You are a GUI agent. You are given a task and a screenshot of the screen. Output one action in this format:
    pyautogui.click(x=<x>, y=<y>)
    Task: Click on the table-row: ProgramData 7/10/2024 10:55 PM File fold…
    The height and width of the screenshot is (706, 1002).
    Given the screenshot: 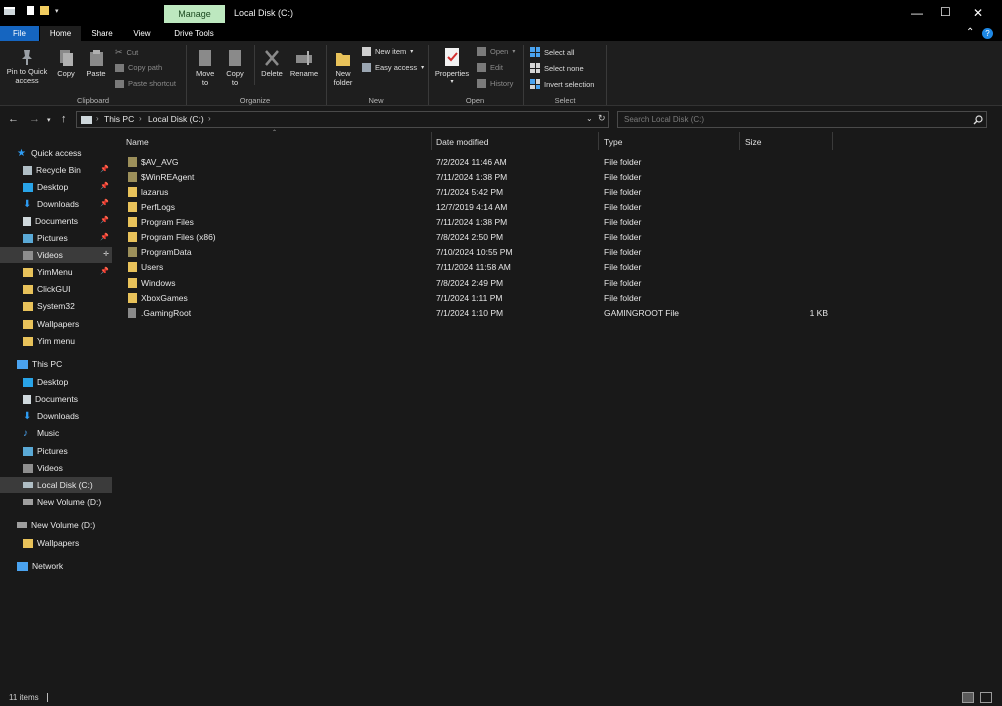 What is the action you would take?
    pyautogui.click(x=477, y=252)
    